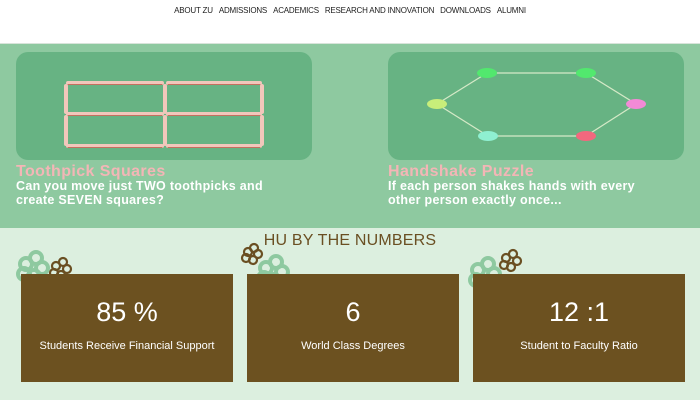 This screenshot has width=700, height=400. I want to click on nav-item-research: RESEARCH AND INNOVATION, so click(380, 10).